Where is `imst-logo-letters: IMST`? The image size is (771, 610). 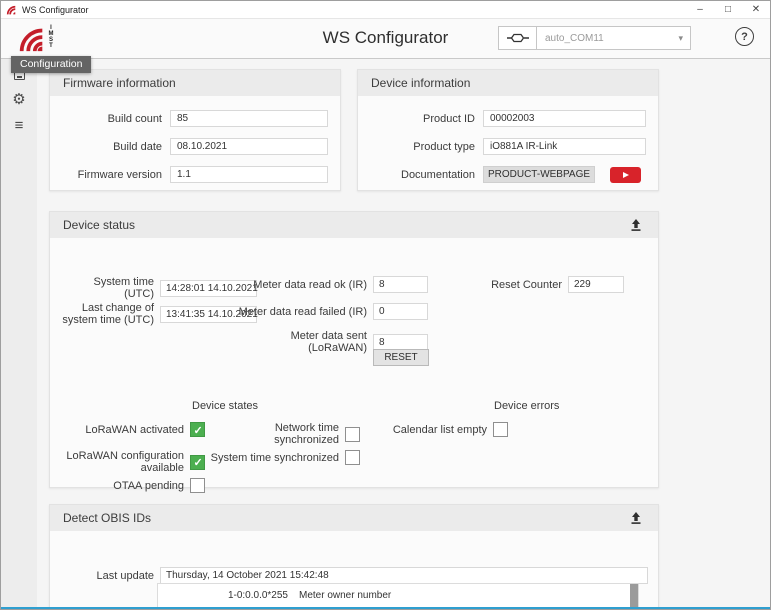 imst-logo-letters: IMST is located at coordinates (51, 37).